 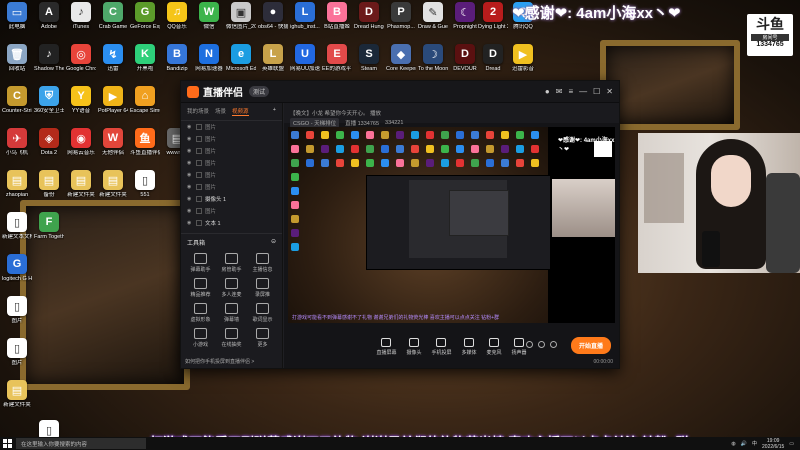 I want to click on desktop-icon: ▶ PotPlayer 64 bit, so click(x=113, y=100).